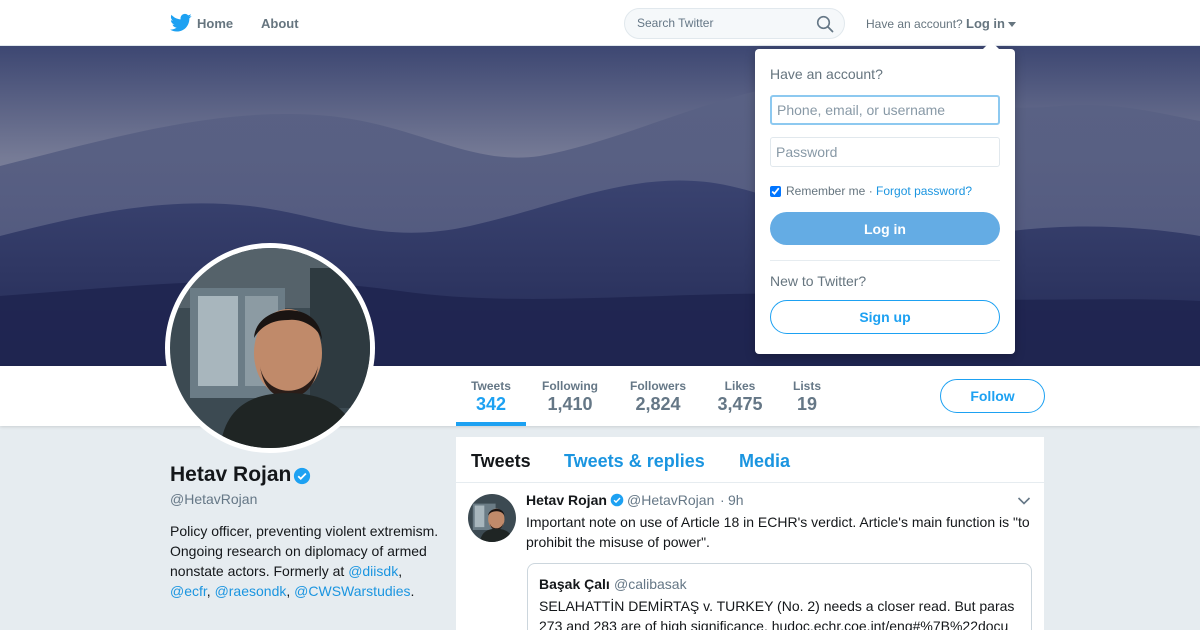 This screenshot has width=1200, height=630. What do you see at coordinates (818, 281) in the screenshot?
I see `new-to-twitter-text: New to Twitter?` at bounding box center [818, 281].